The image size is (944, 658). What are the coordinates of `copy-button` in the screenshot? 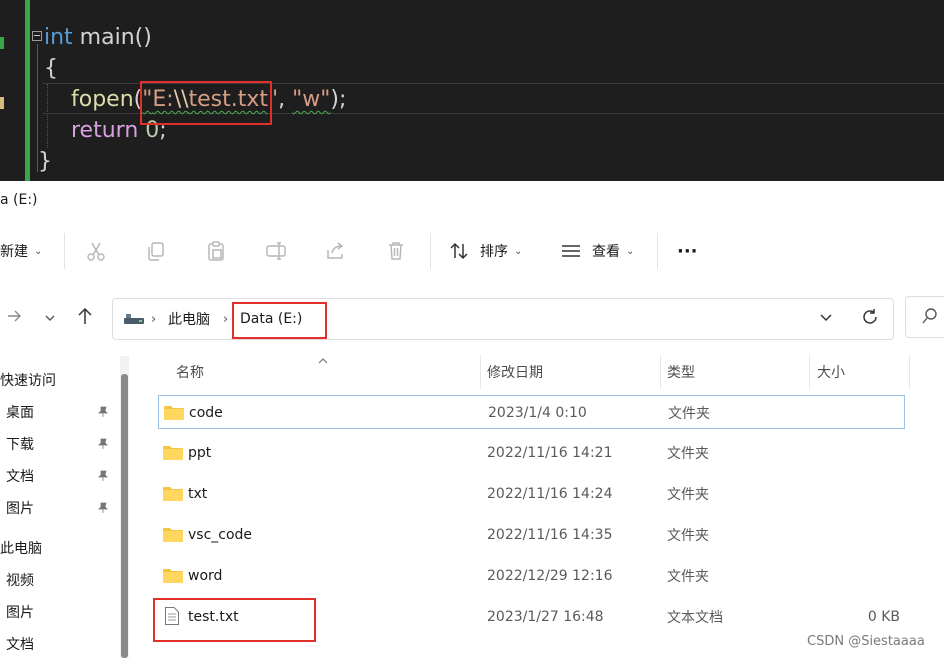 It's located at (156, 251).